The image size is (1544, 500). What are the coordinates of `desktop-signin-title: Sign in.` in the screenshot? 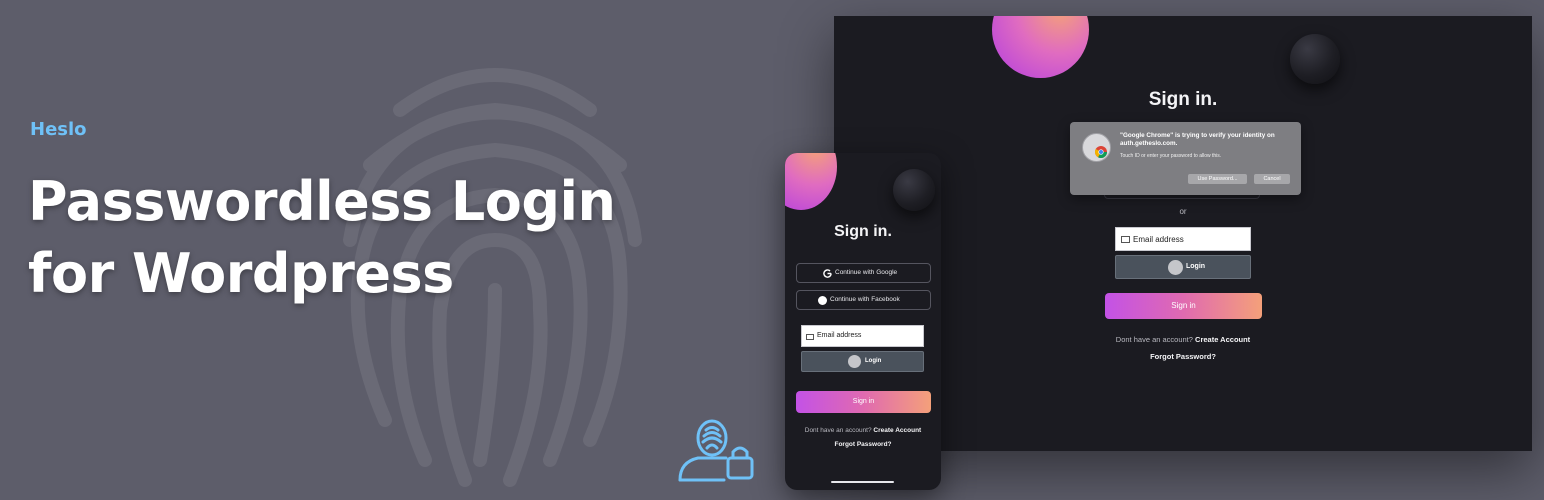 It's located at (1183, 99).